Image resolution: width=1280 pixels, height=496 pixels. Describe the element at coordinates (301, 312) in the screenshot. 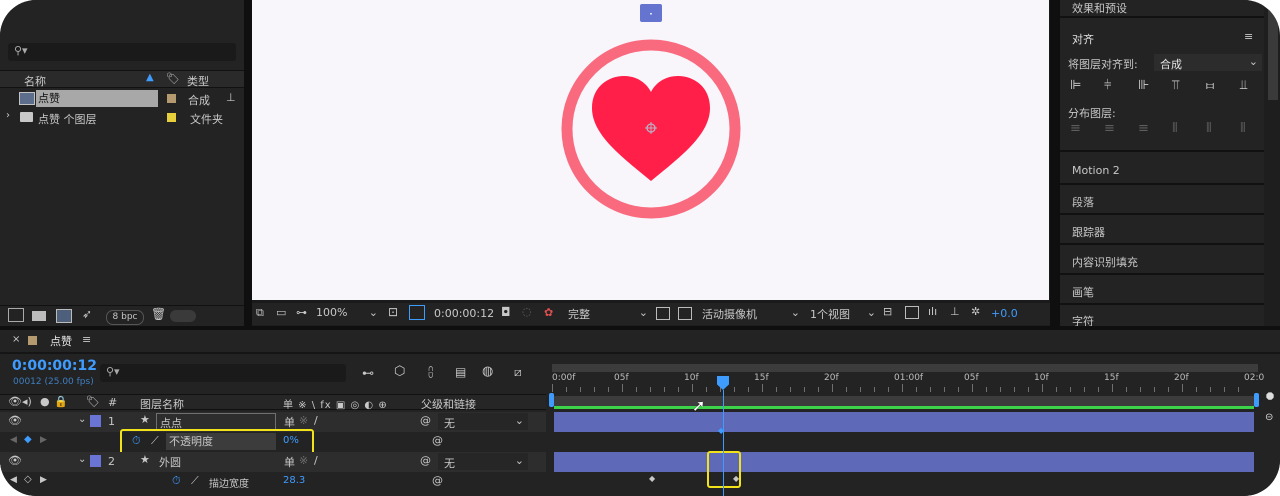

I see `vr-icon: ⊶` at that location.